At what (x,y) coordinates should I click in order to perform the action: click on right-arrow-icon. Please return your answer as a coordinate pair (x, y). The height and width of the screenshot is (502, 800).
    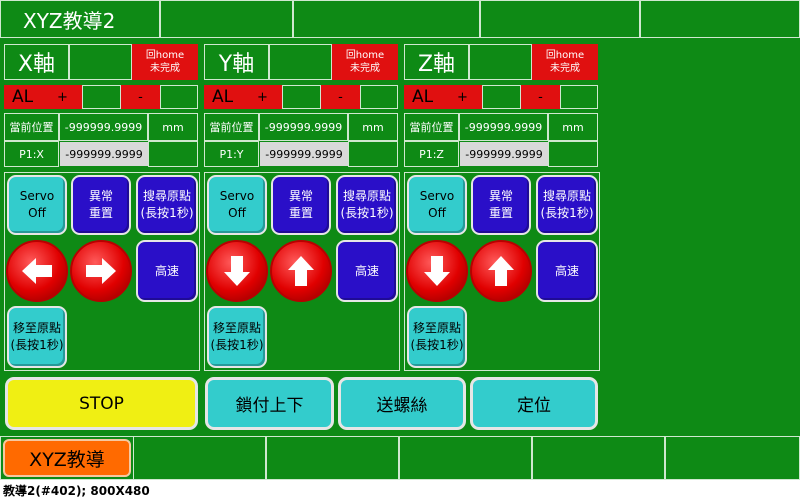
    Looking at the image, I should click on (101, 271).